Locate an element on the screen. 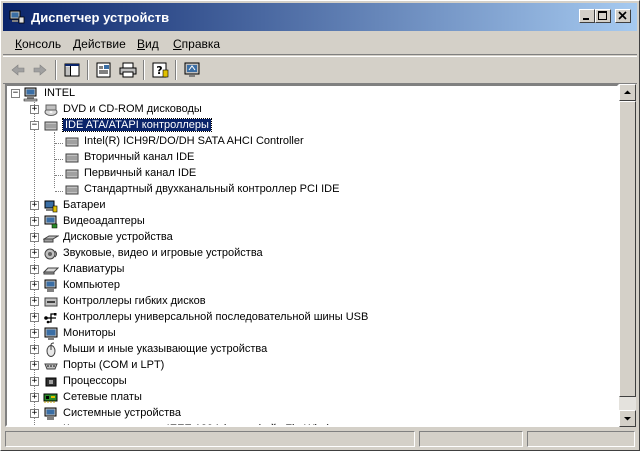 Image resolution: width=640 pixels, height=451 pixels. menu-console-label: онсоль is located at coordinates (42, 44).